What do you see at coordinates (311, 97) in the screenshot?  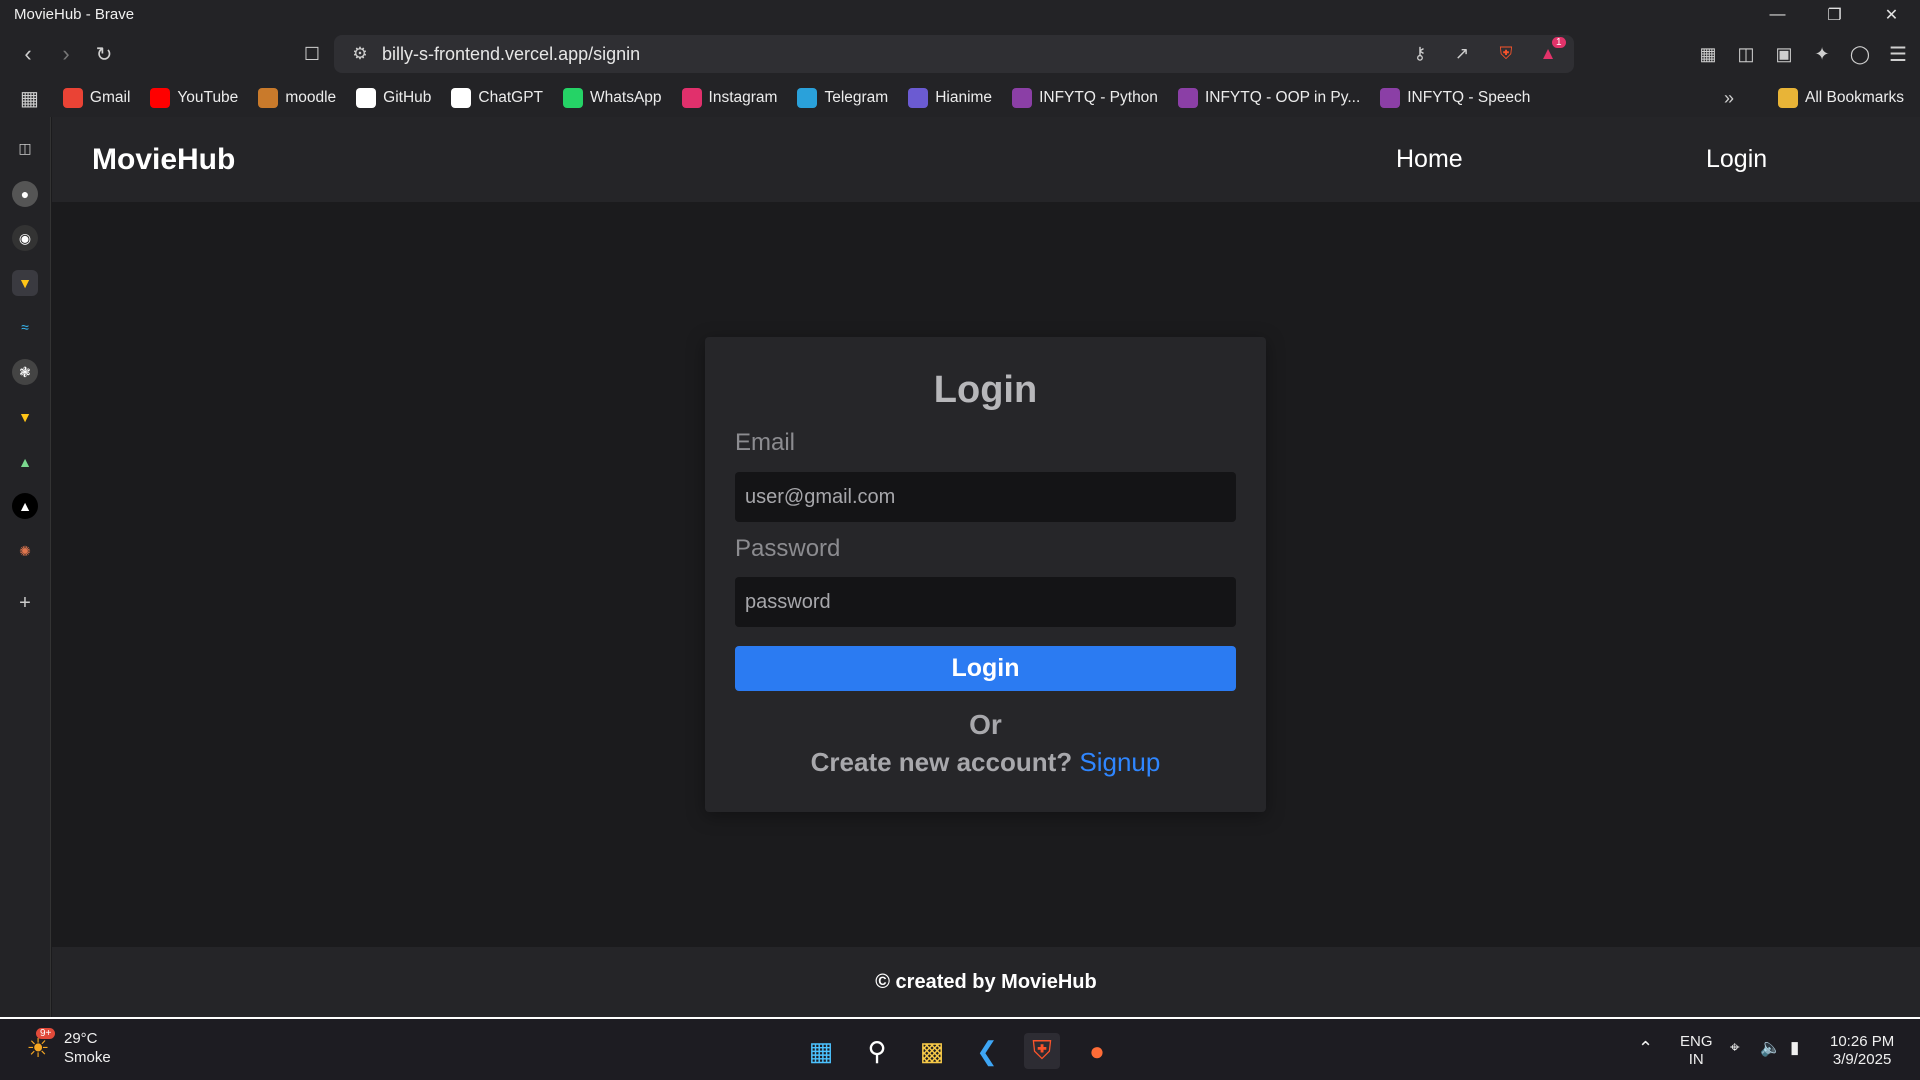 I see `bookmark-label: moodle` at bounding box center [311, 97].